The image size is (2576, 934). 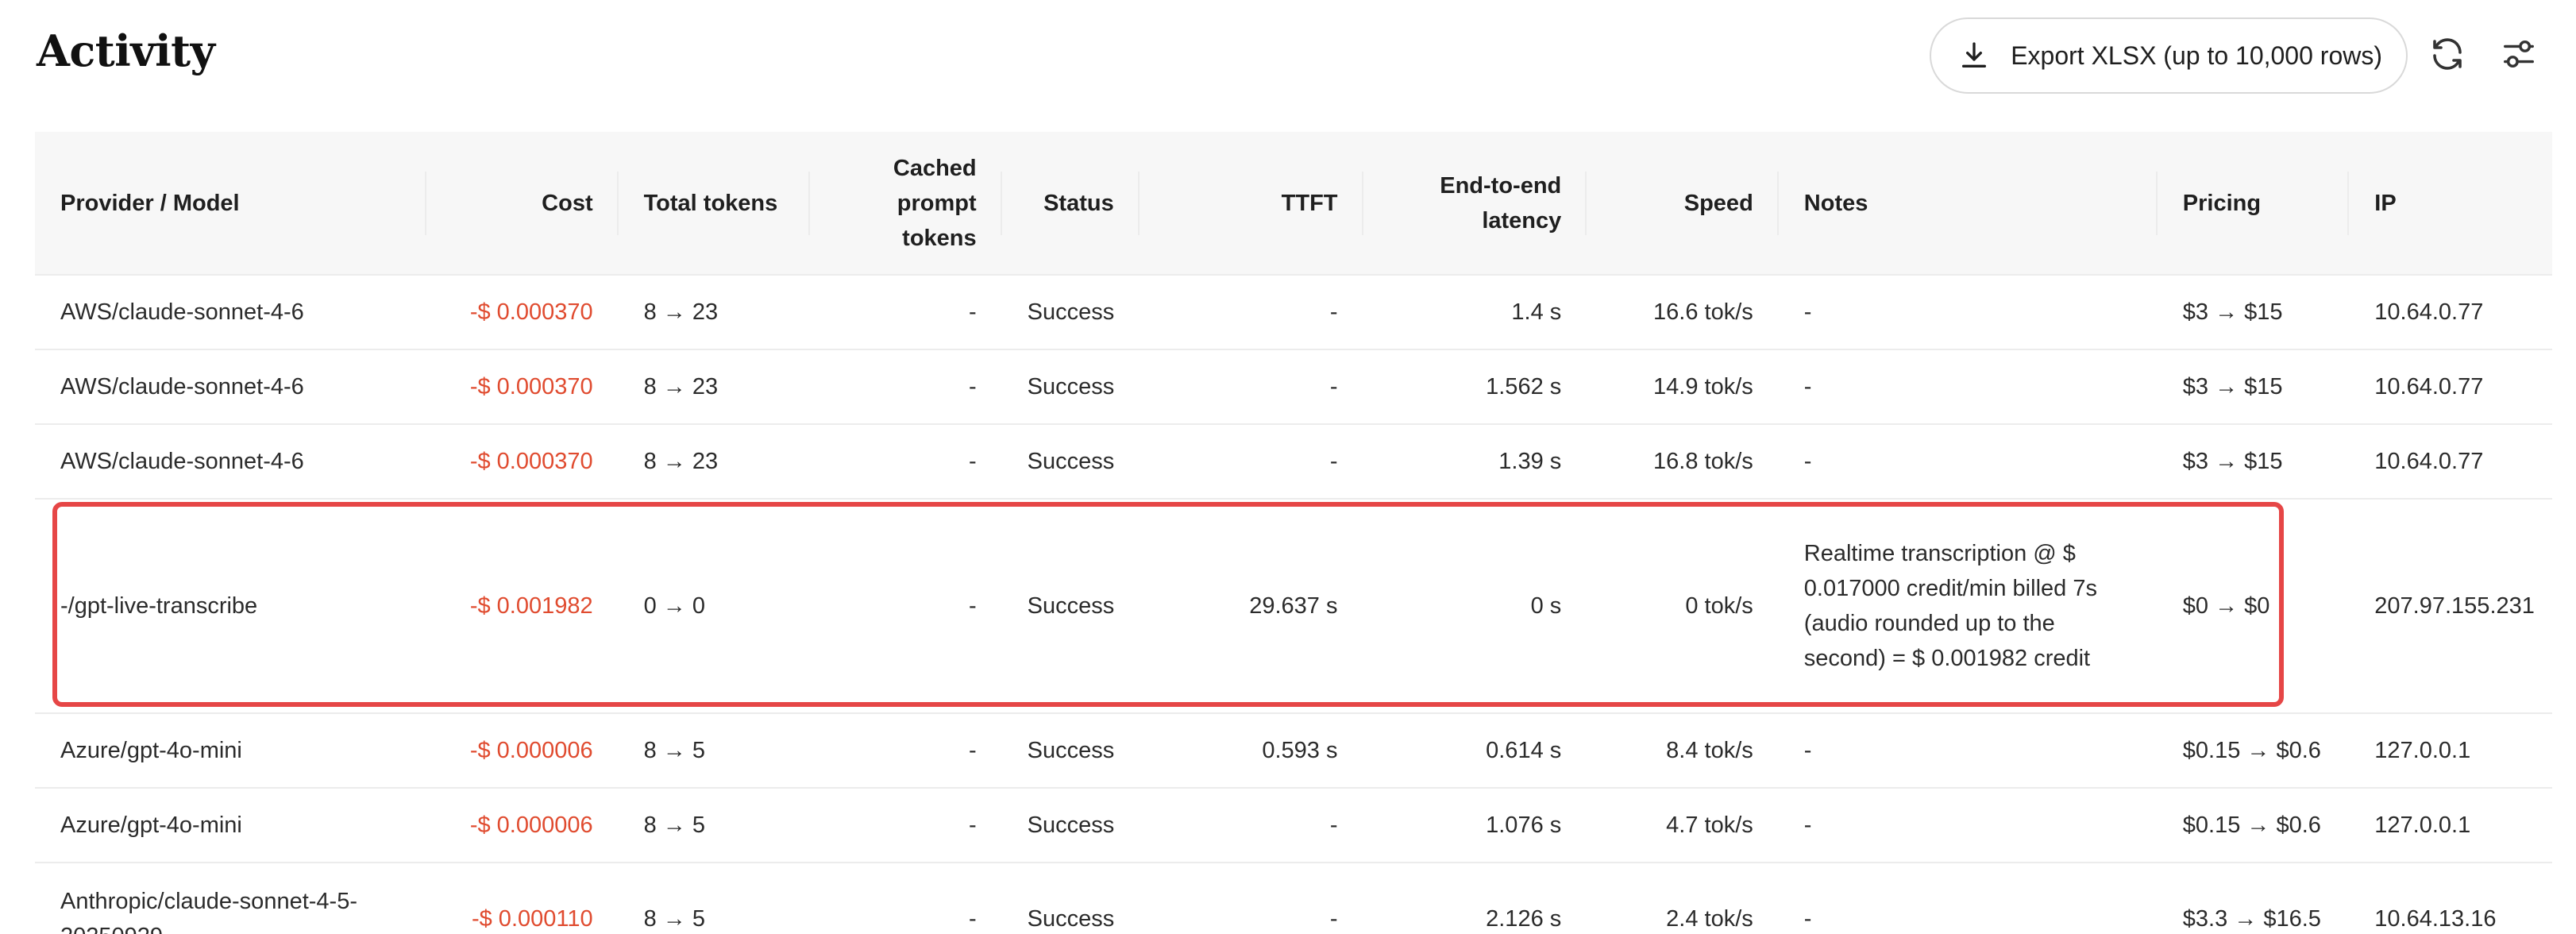 I want to click on cell-ip: 207.97.155.231, so click(x=2450, y=605).